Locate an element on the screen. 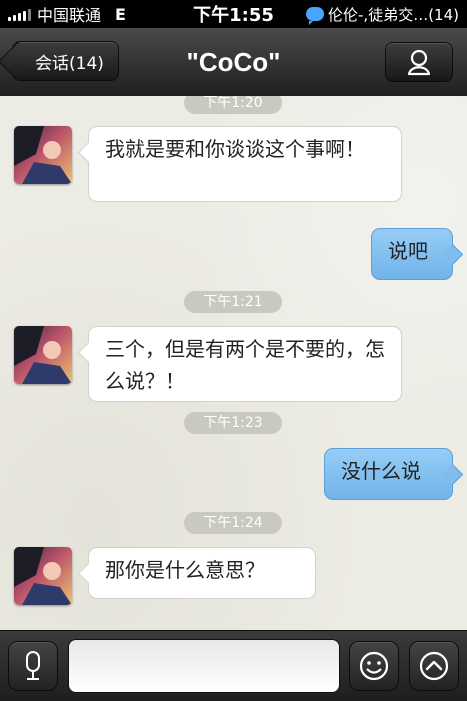 Image resolution: width=467 pixels, height=701 pixels. microphone-icon is located at coordinates (33, 665).